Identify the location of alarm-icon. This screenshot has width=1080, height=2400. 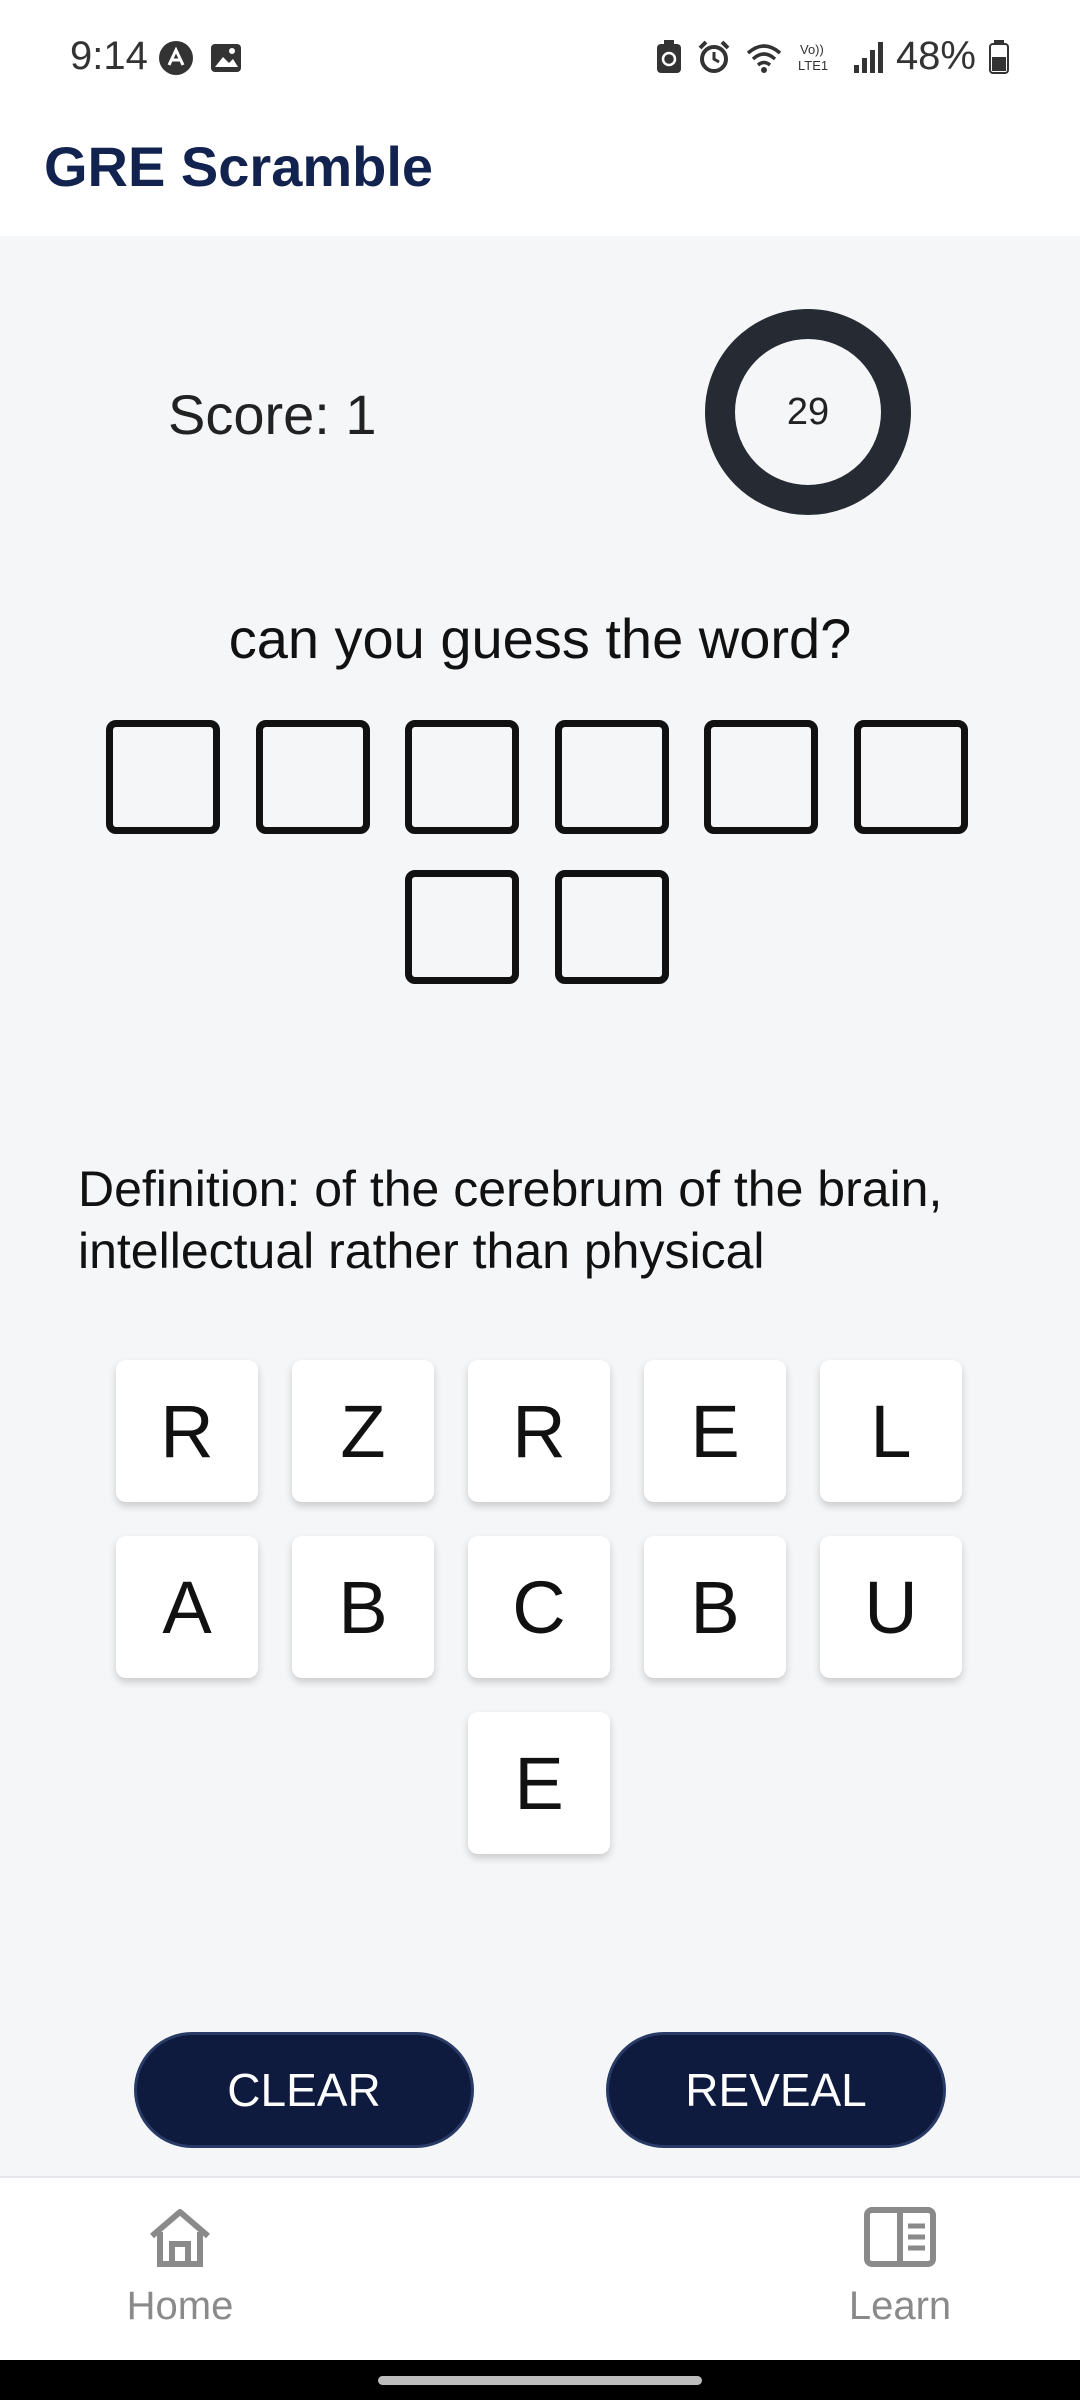
(714, 56).